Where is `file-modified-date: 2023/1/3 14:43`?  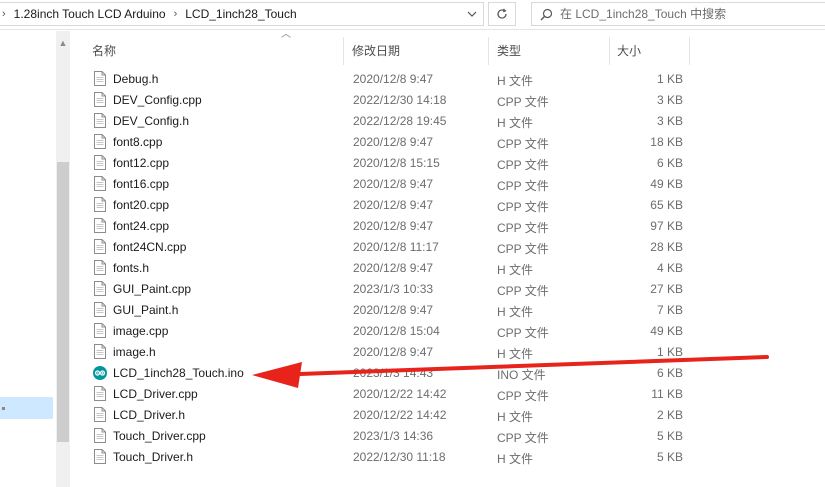
file-modified-date: 2023/1/3 14:43 is located at coordinates (393, 373).